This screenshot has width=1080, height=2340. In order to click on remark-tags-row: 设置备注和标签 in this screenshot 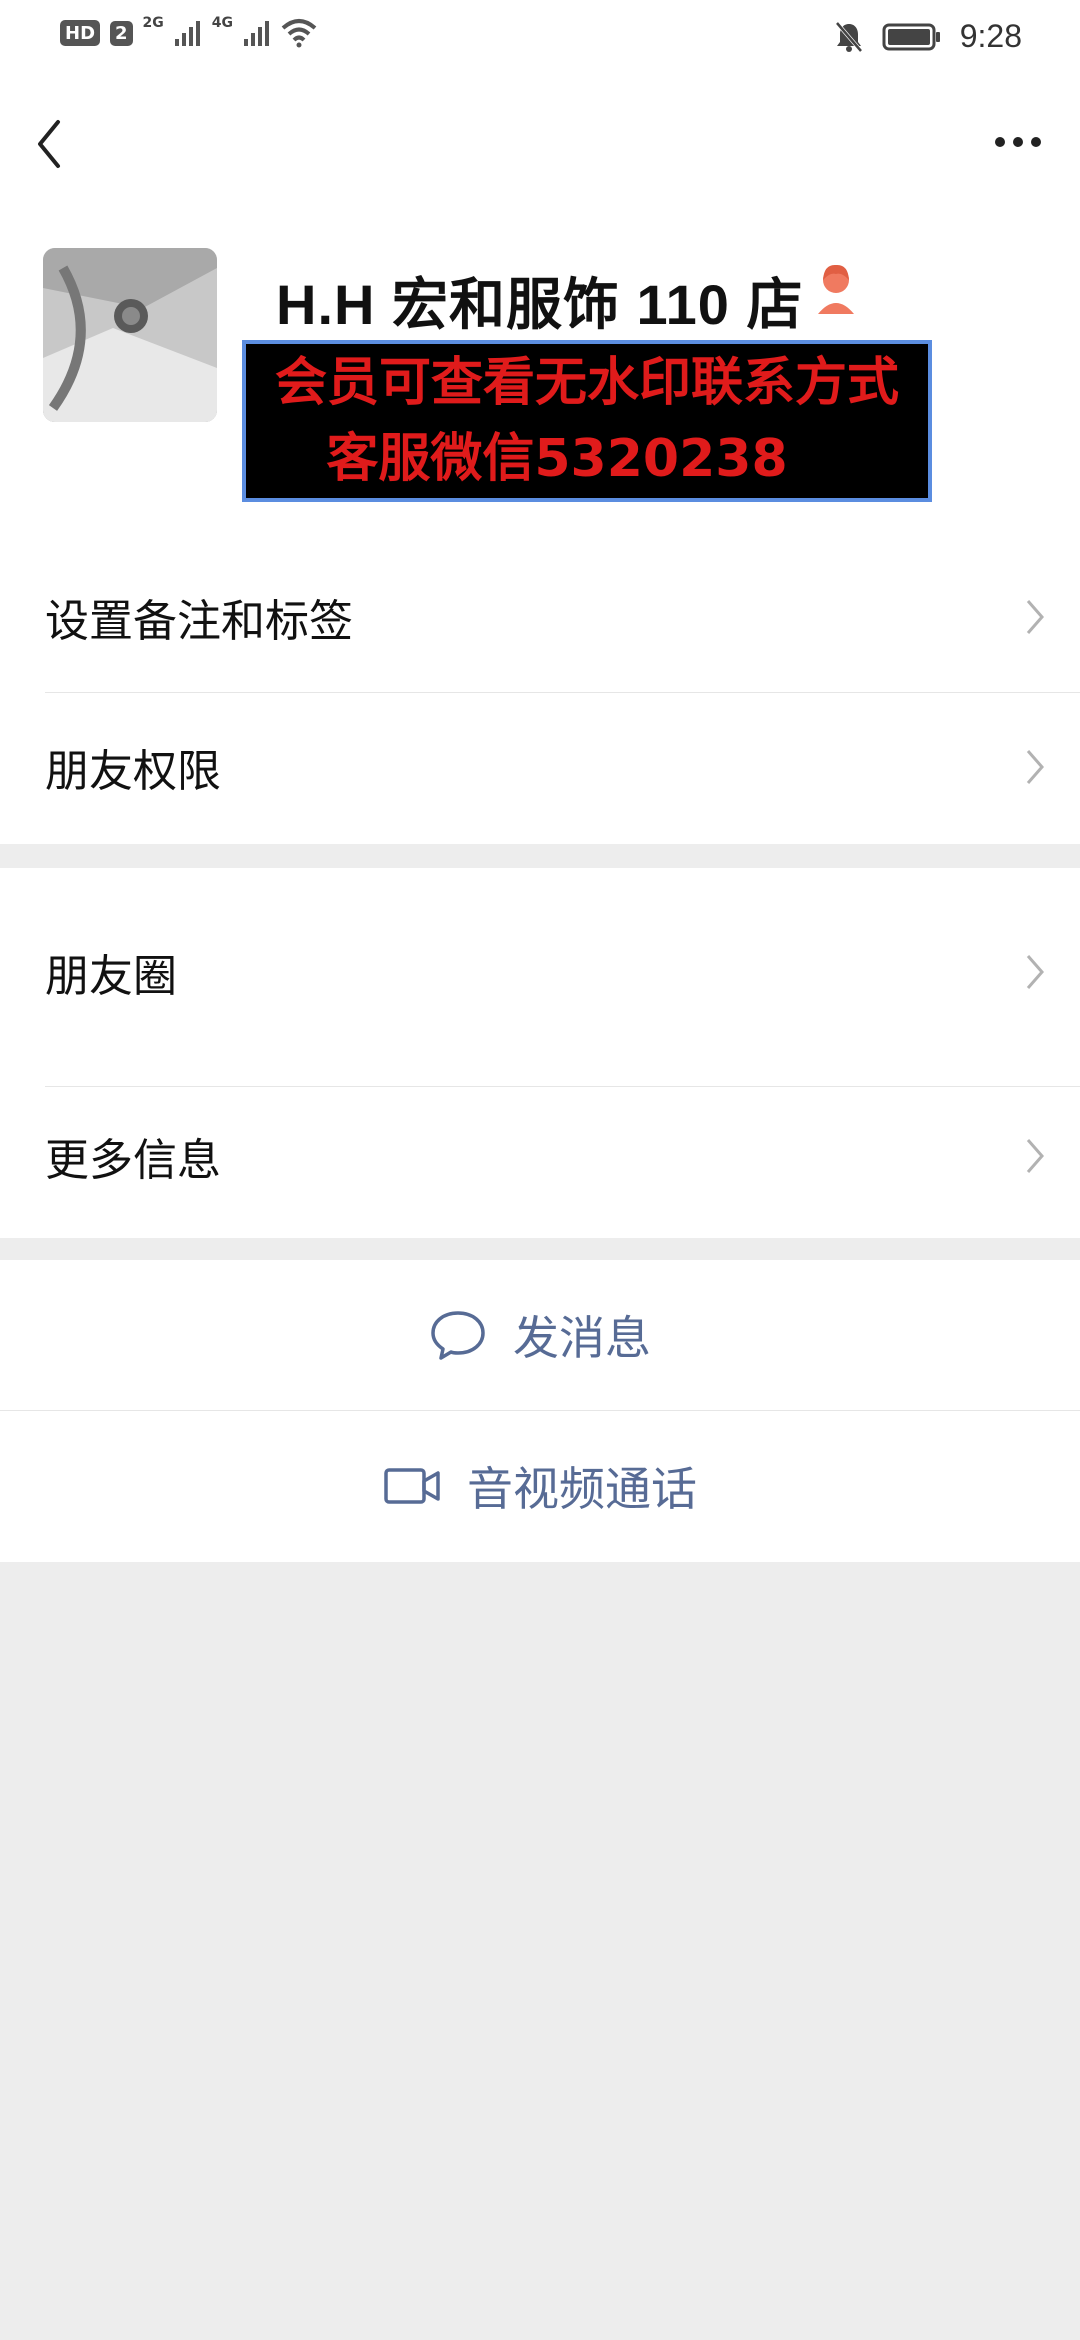, I will do `click(540, 617)`.